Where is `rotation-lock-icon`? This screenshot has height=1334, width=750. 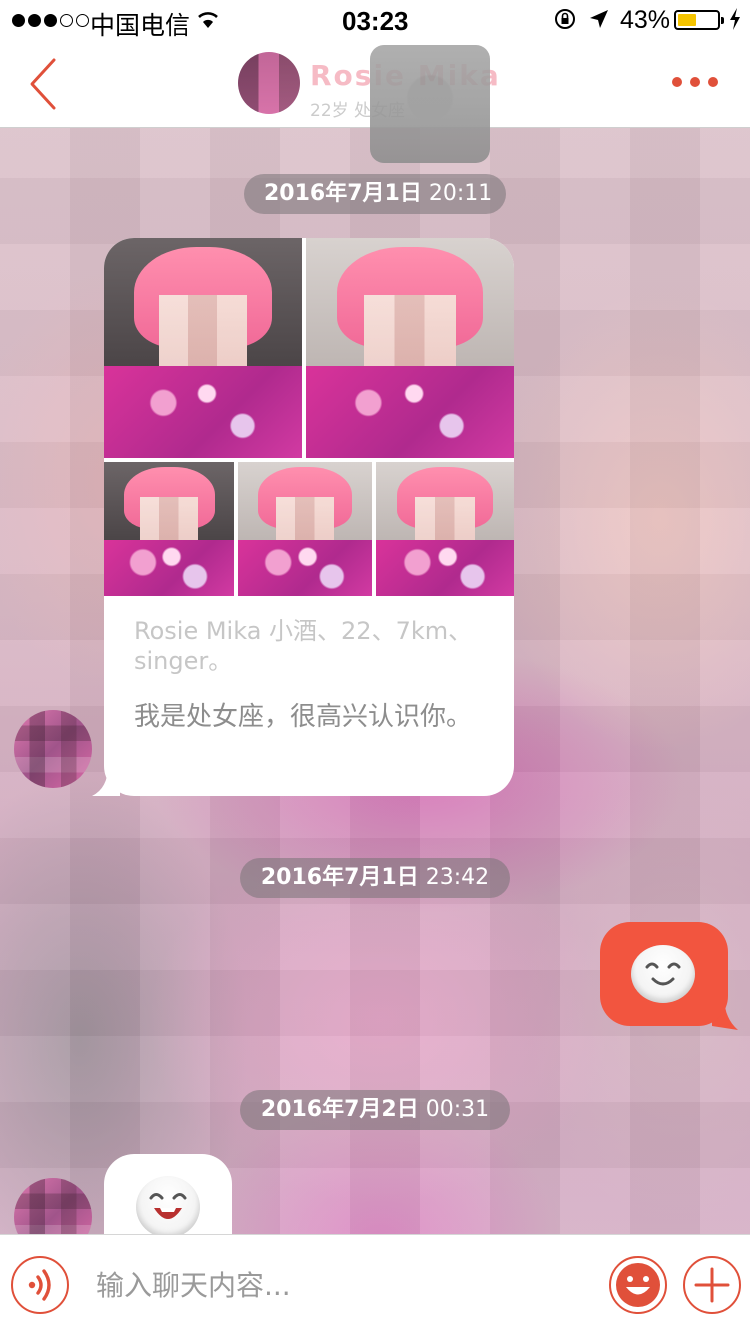 rotation-lock-icon is located at coordinates (565, 19).